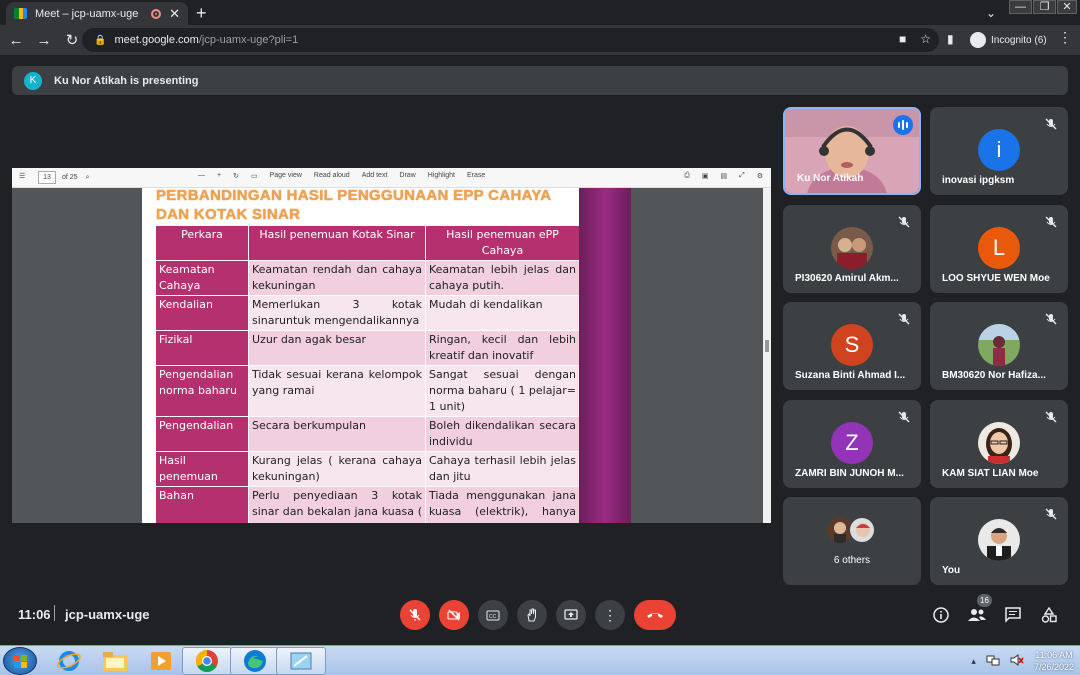  I want to click on camera-toggle-button, so click(454, 615).